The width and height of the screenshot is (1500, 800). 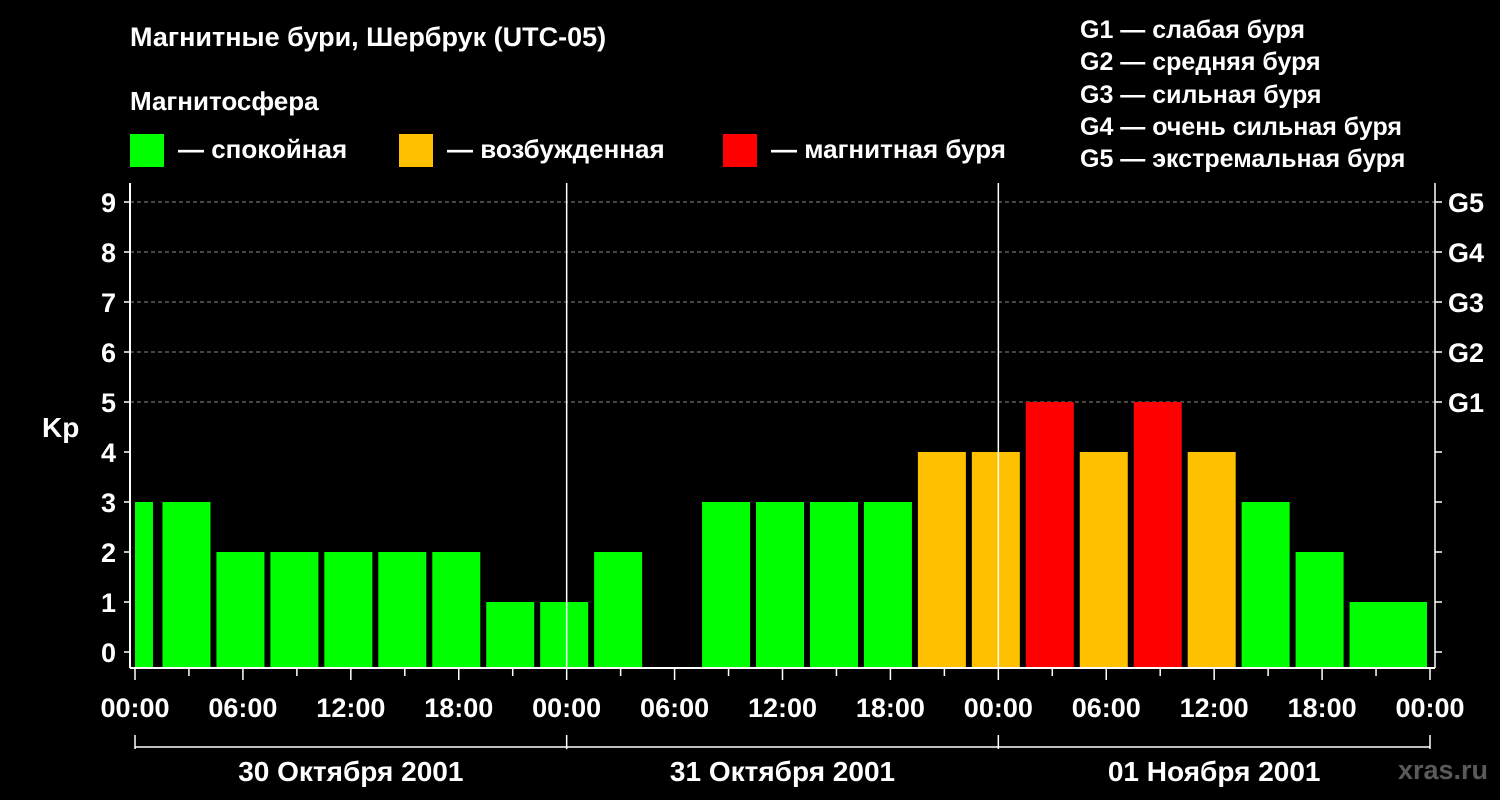 I want to click on g-level-label: G5, so click(x=1466, y=203).